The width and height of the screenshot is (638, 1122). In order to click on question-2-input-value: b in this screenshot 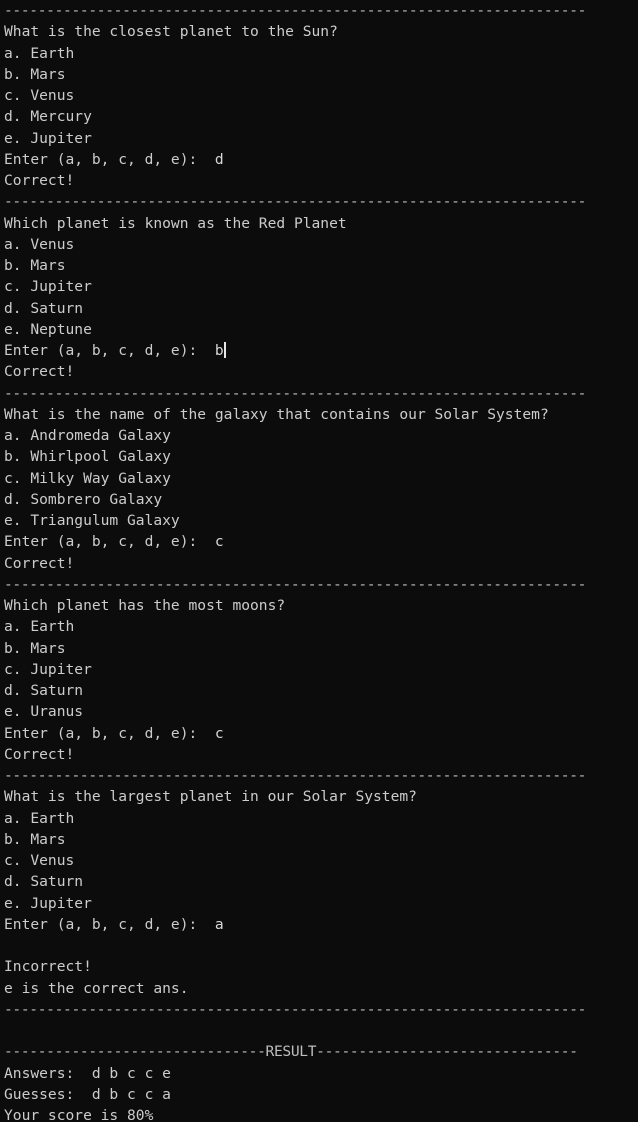, I will do `click(219, 350)`.